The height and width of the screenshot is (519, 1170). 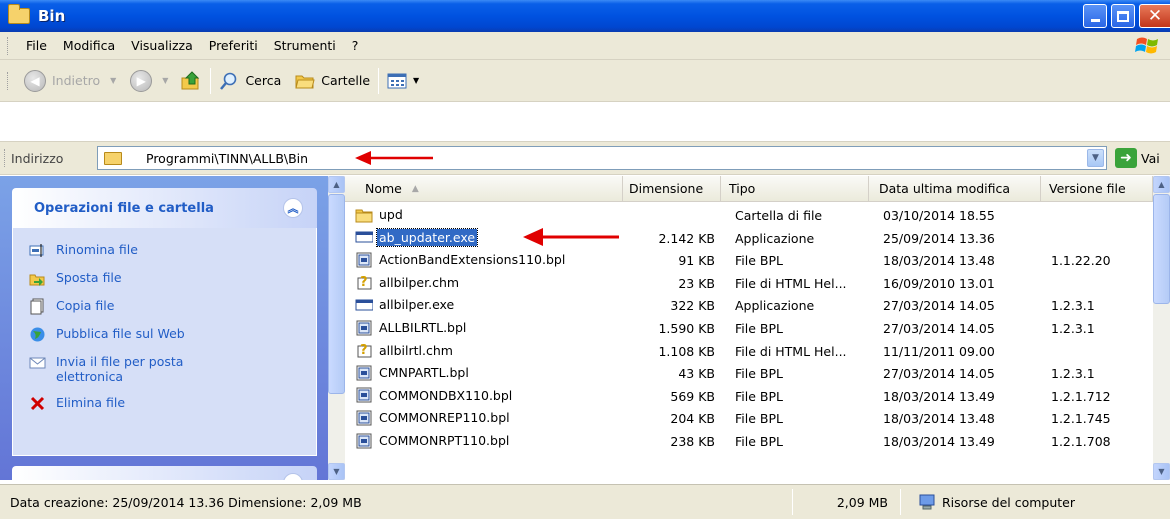 What do you see at coordinates (745, 215) in the screenshot?
I see `file-row: upd Cartella di file 03/10/2014 18.55` at bounding box center [745, 215].